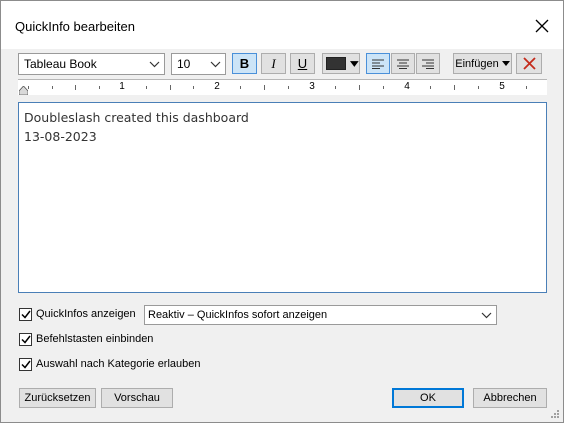 This screenshot has width=564, height=423. Describe the element at coordinates (282, 87) in the screenshot. I see `ruler: 1 2 3 4 5` at that location.